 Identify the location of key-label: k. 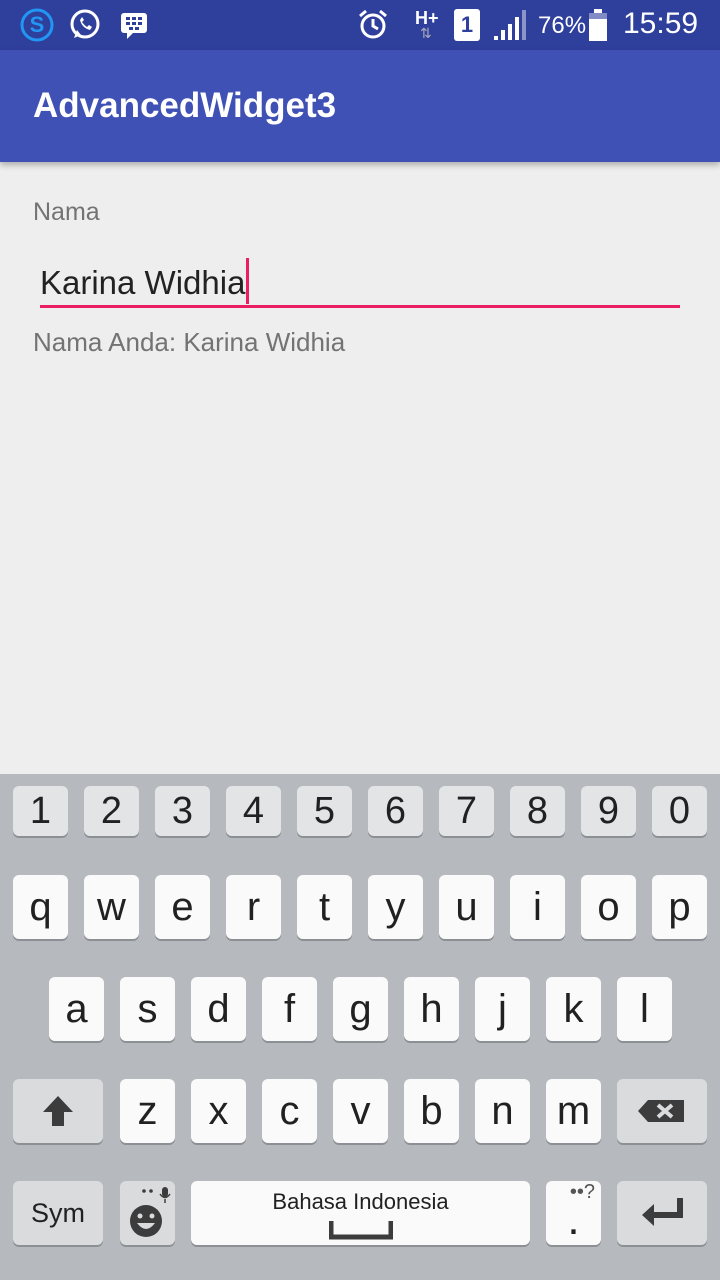
(573, 1008).